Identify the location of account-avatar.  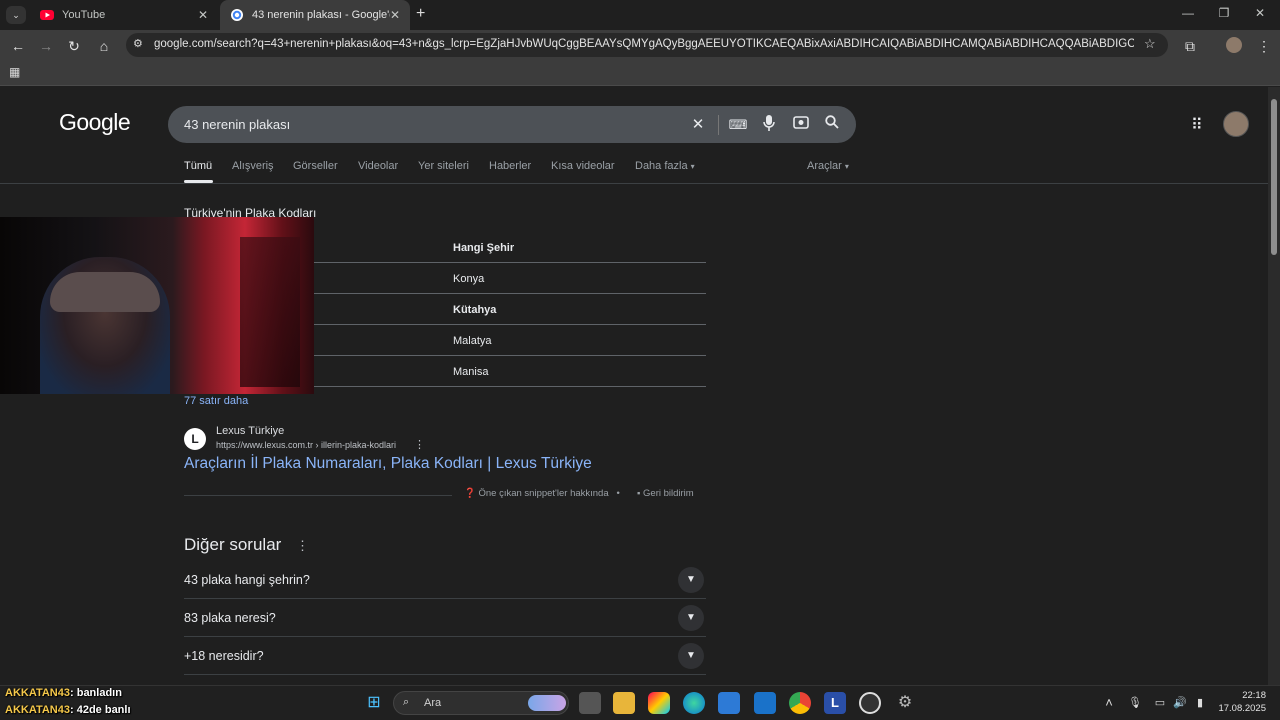
(1236, 124).